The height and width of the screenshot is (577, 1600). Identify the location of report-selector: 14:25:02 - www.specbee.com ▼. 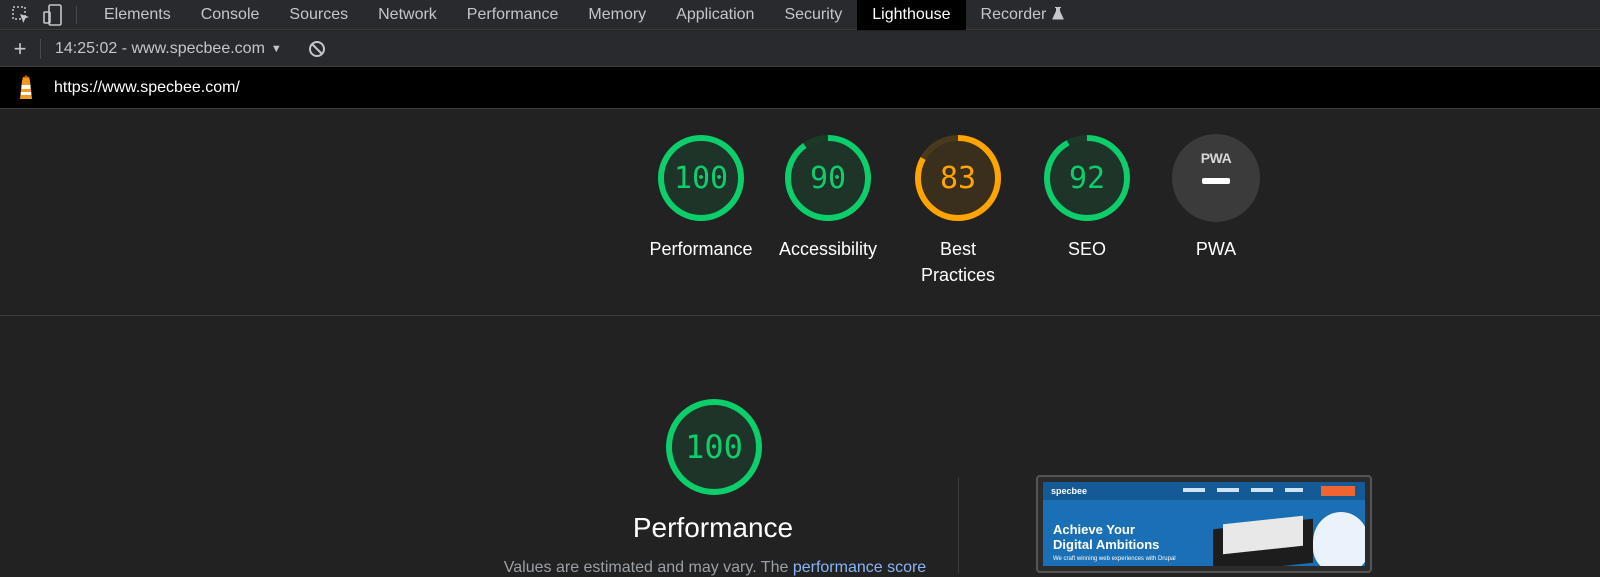
(168, 49).